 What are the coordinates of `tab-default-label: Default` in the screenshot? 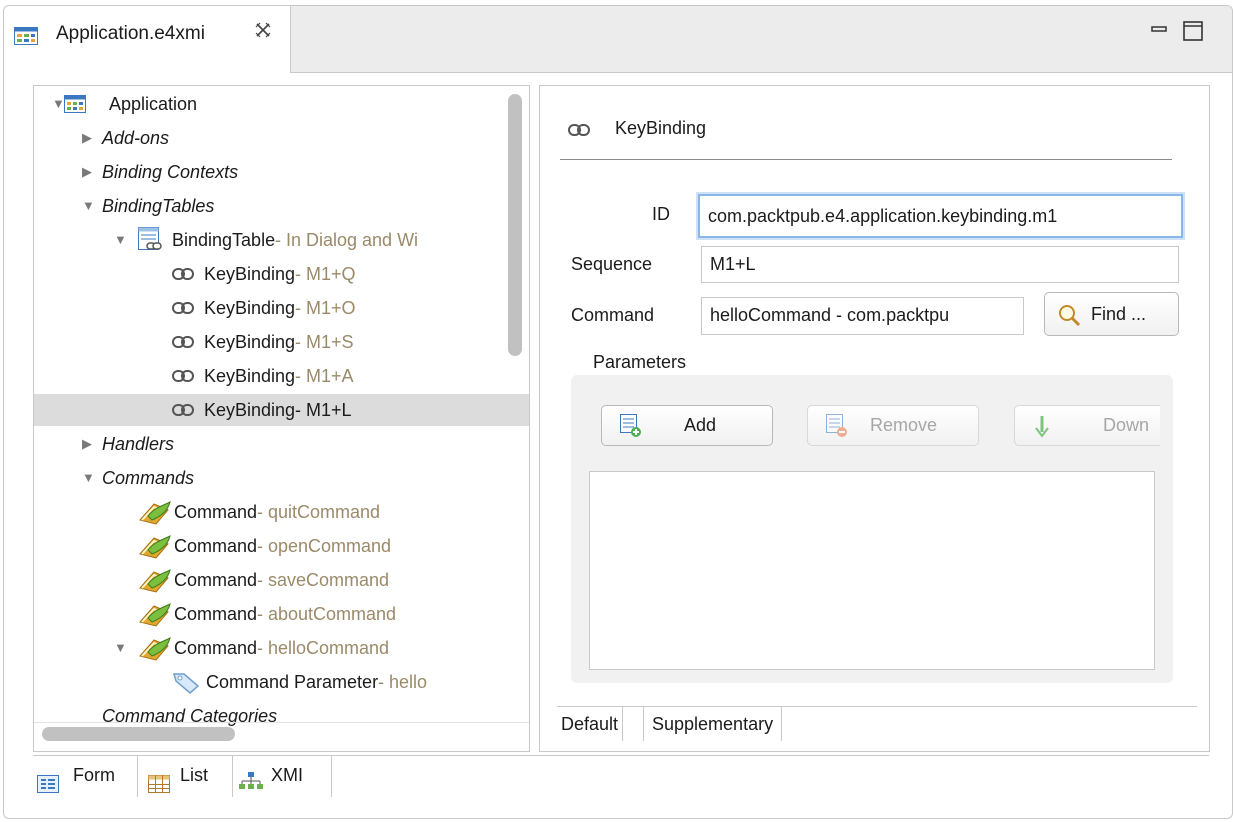 It's located at (590, 724).